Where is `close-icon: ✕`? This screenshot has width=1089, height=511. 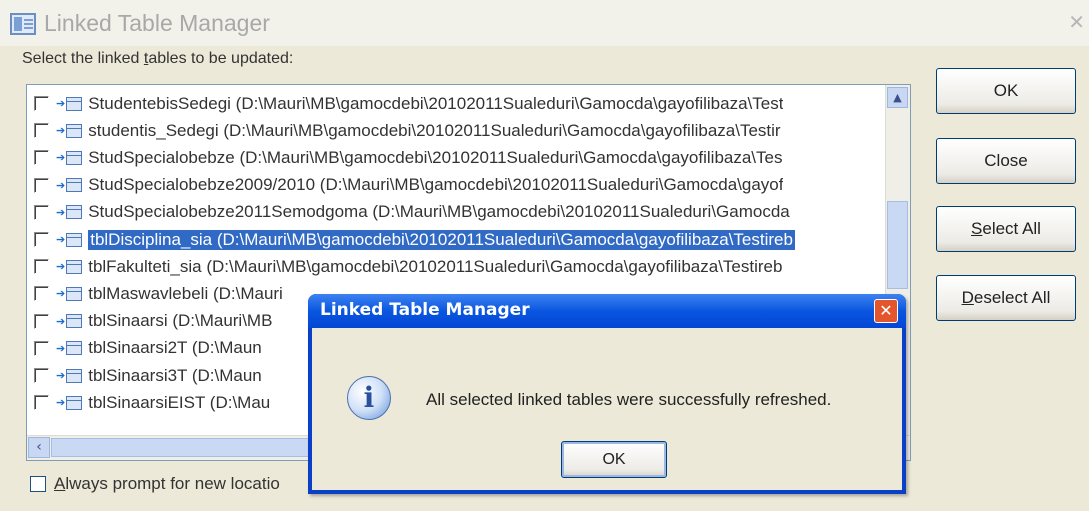 close-icon: ✕ is located at coordinates (886, 311).